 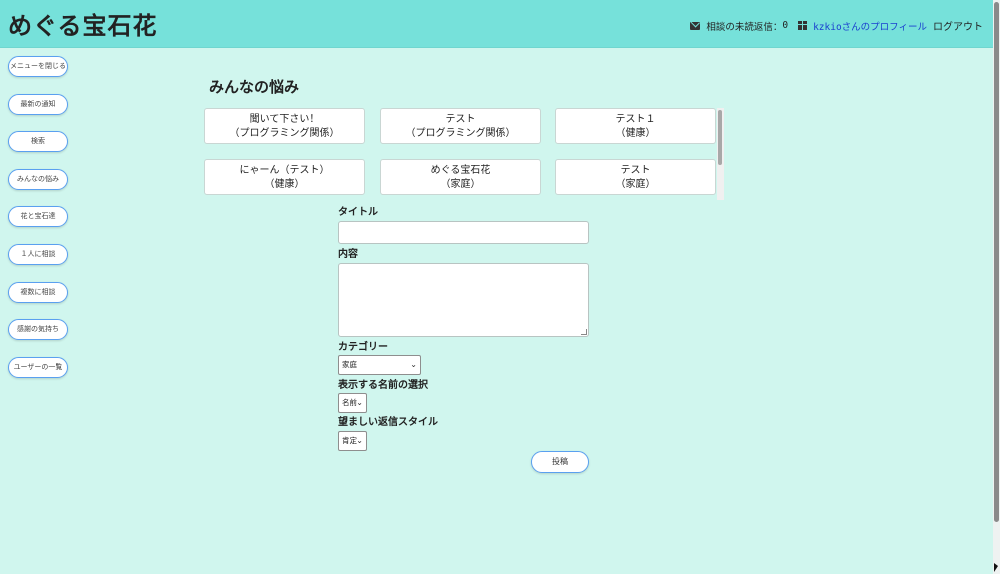 I want to click on content-label: 内容, so click(x=348, y=254).